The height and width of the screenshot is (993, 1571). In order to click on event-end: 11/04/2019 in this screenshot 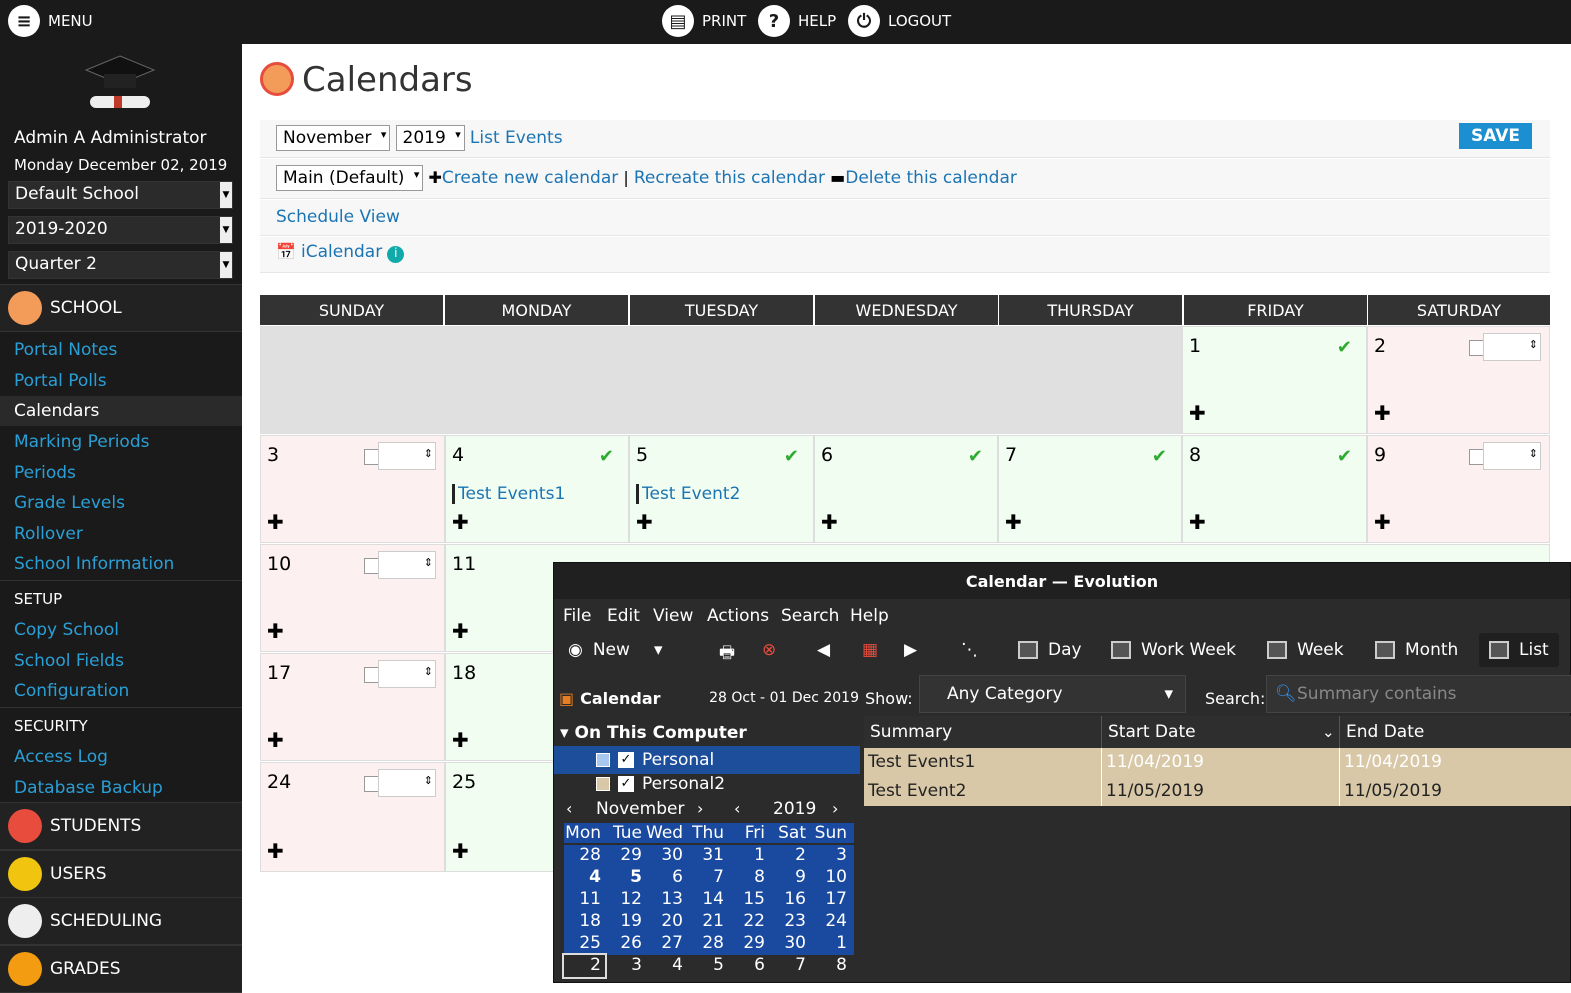, I will do `click(1455, 762)`.